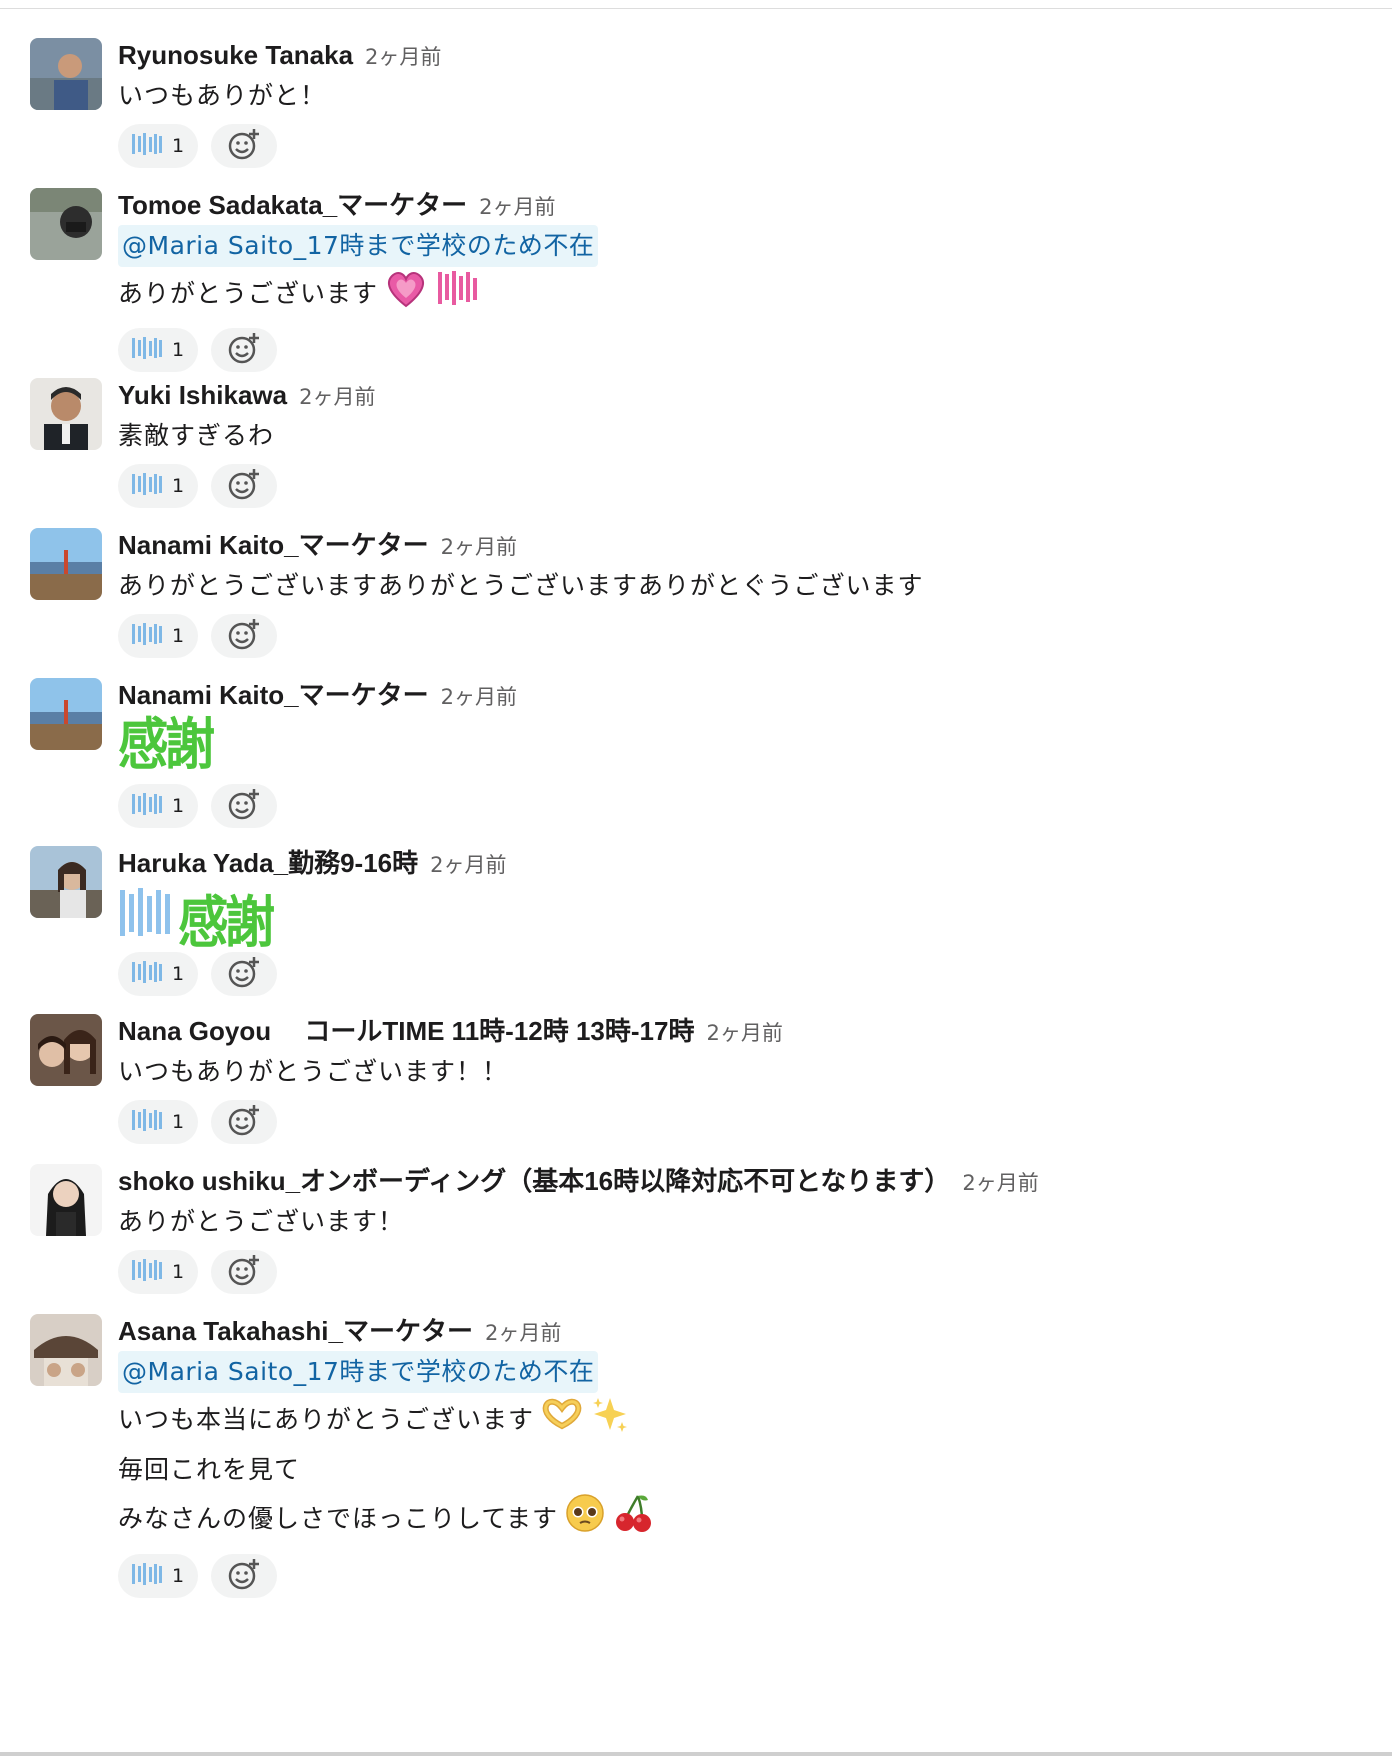  I want to click on top-divider, so click(696, 8).